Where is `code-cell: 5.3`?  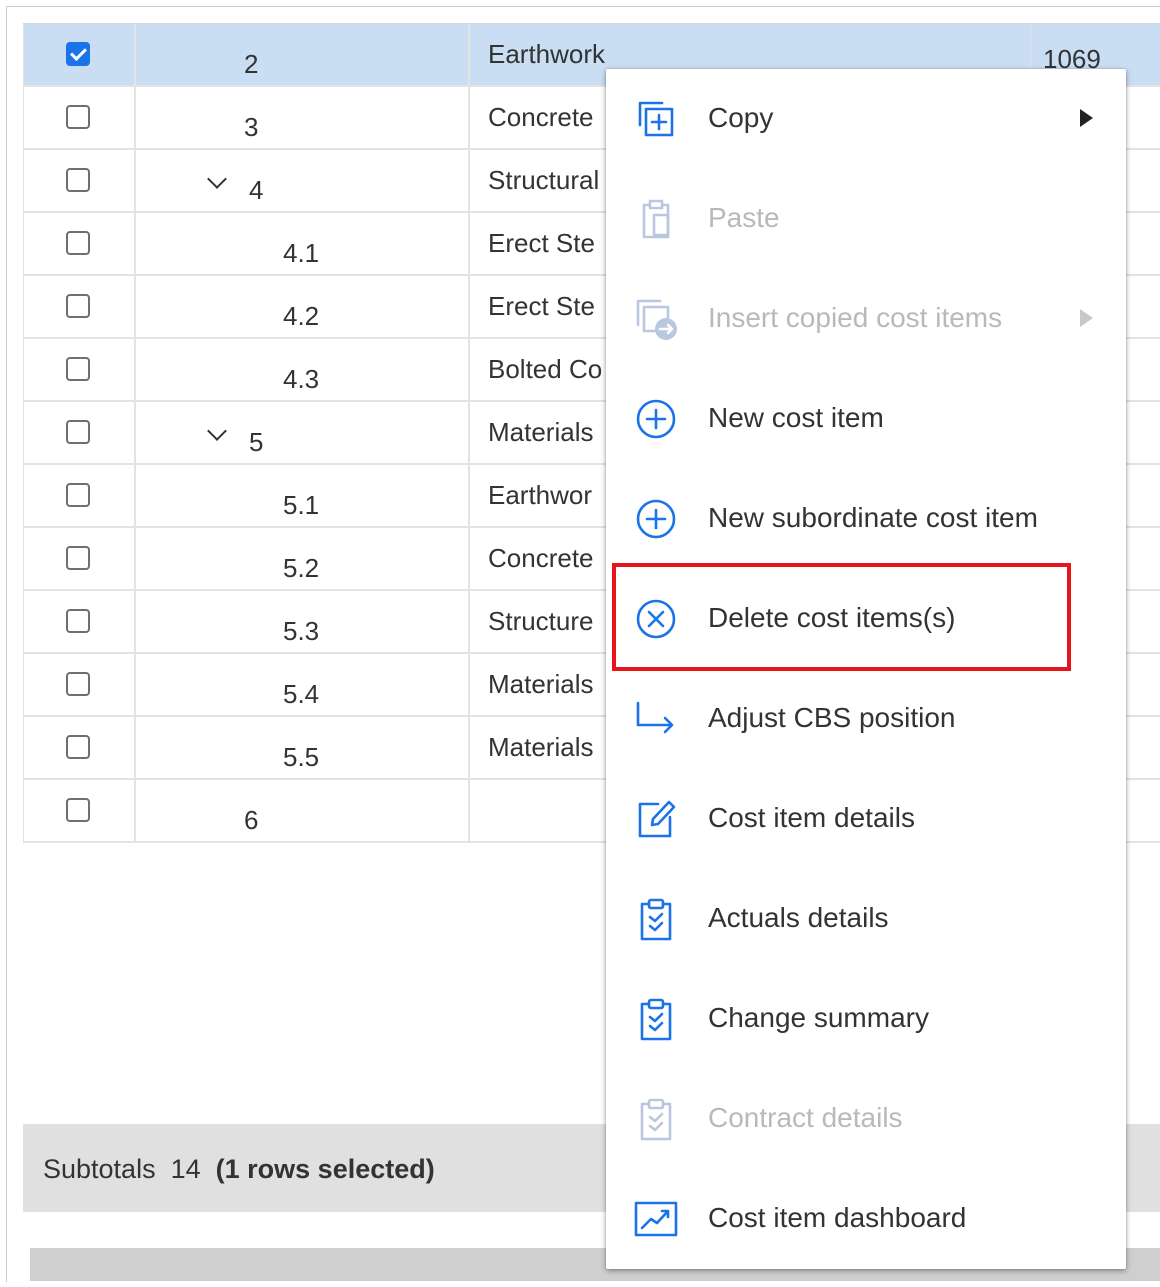 code-cell: 5.3 is located at coordinates (303, 621).